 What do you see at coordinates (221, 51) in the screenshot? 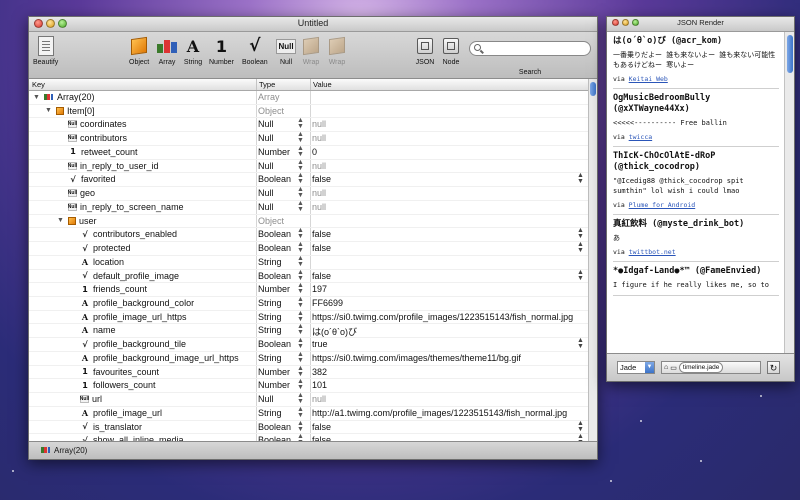
I see `number-button: 1 Number` at bounding box center [221, 51].